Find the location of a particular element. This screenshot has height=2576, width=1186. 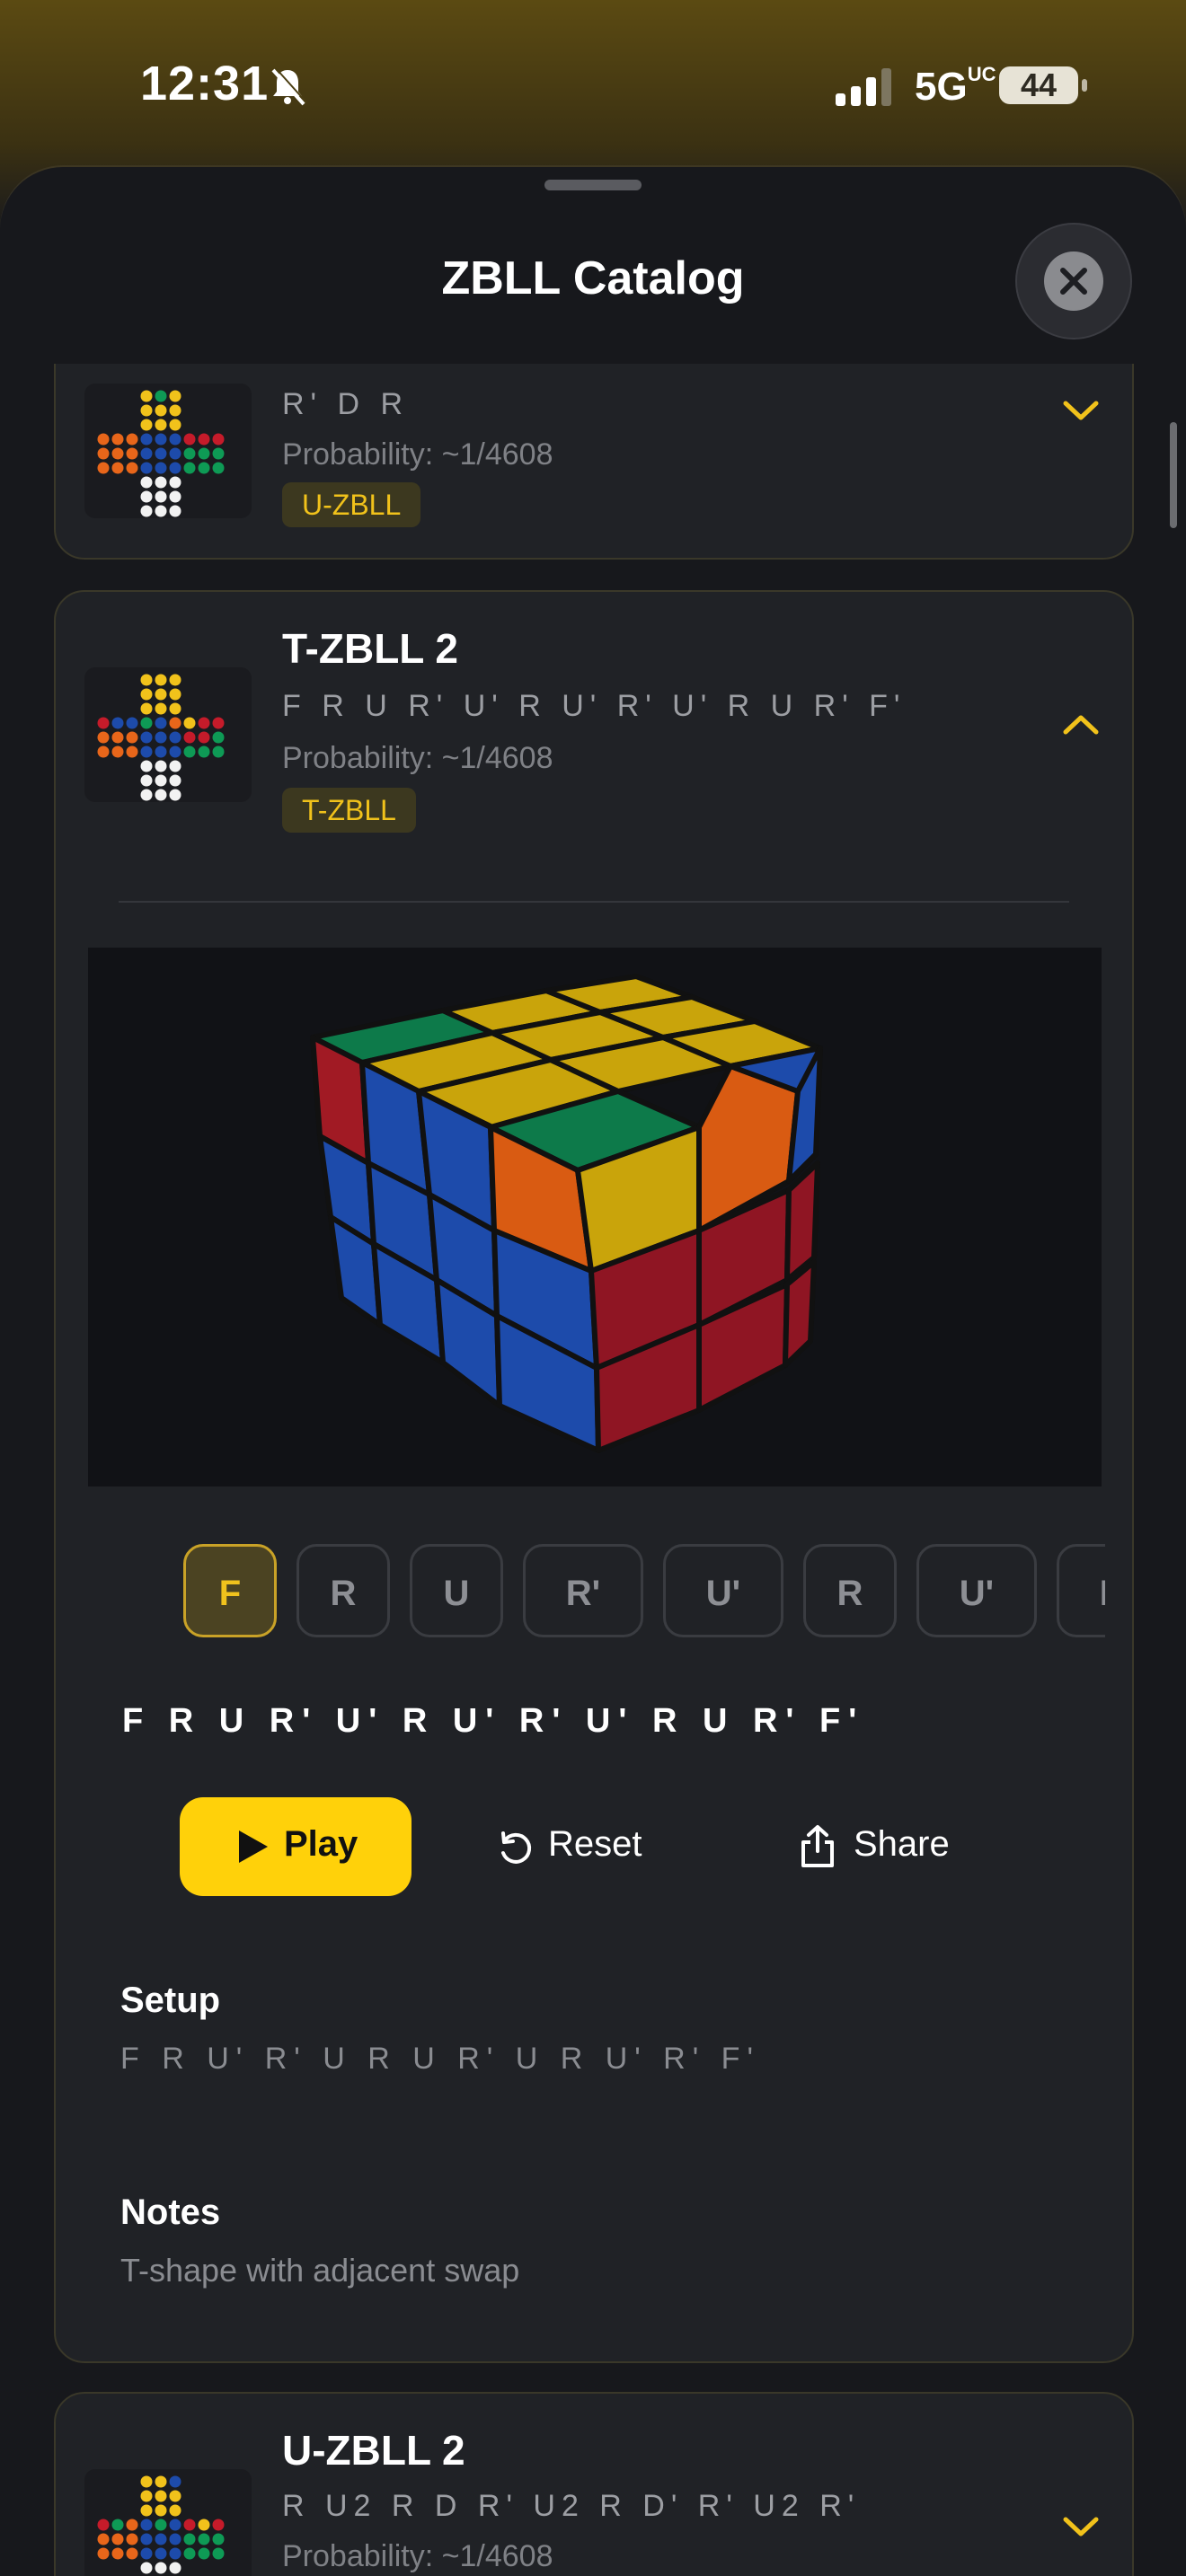

move-strip: FRUR'U'RU'R' is located at coordinates (614, 1592).